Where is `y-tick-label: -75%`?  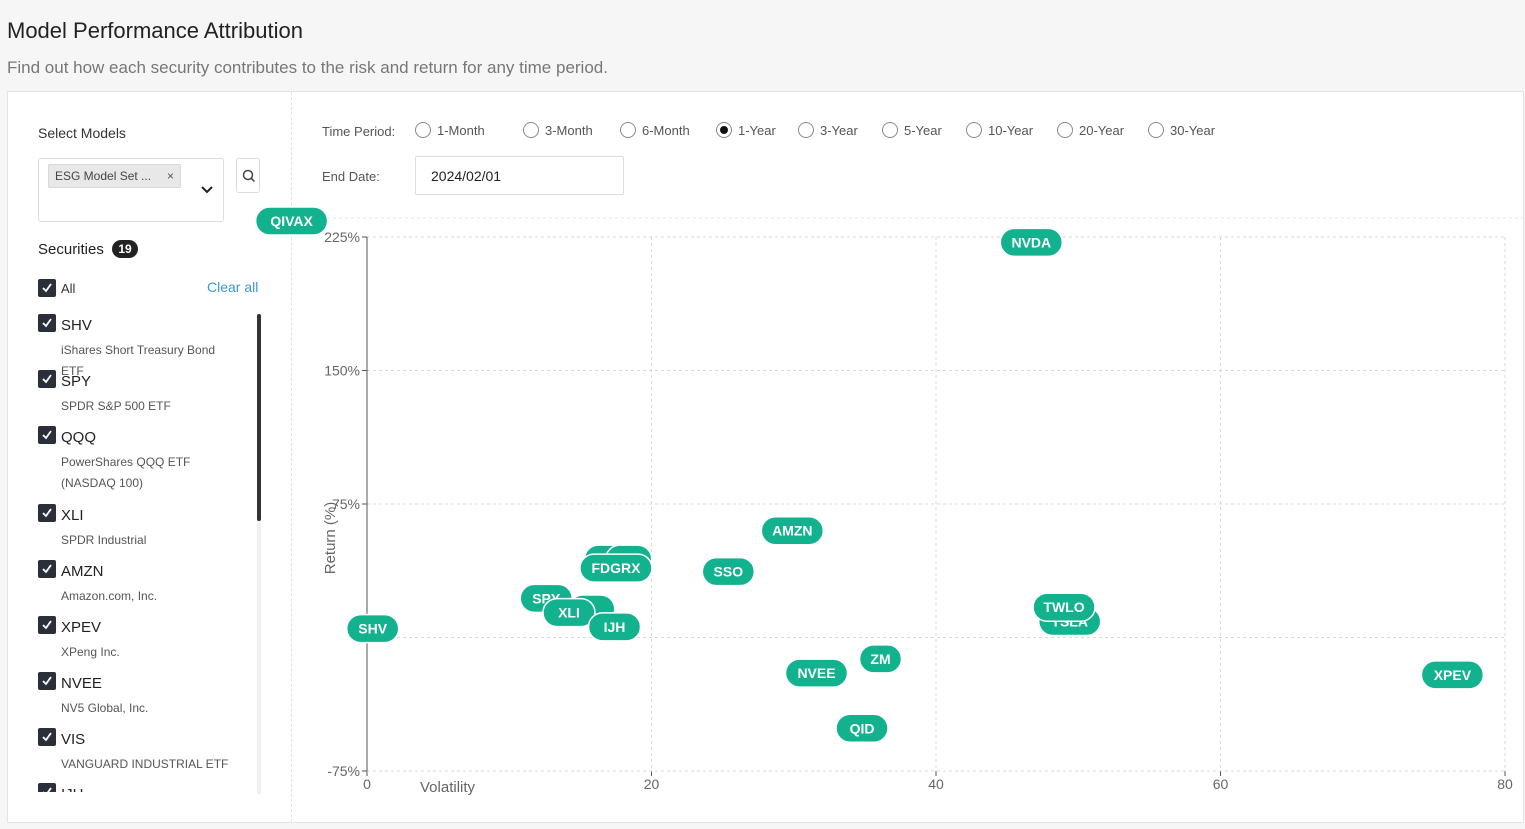 y-tick-label: -75% is located at coordinates (343, 771).